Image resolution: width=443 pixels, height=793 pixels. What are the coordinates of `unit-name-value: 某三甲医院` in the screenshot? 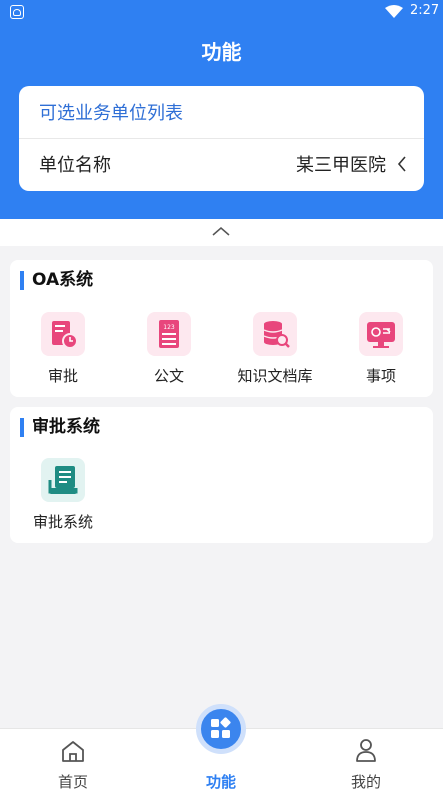 It's located at (341, 165).